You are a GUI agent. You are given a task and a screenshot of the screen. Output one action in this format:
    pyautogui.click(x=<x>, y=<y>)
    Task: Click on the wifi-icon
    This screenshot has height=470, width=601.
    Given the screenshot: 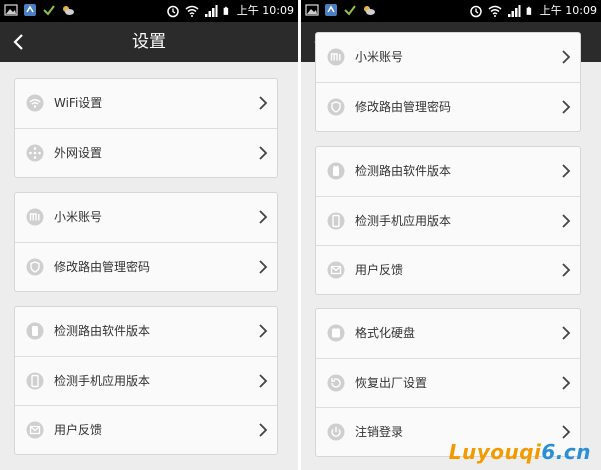 What is the action you would take?
    pyautogui.click(x=35, y=103)
    